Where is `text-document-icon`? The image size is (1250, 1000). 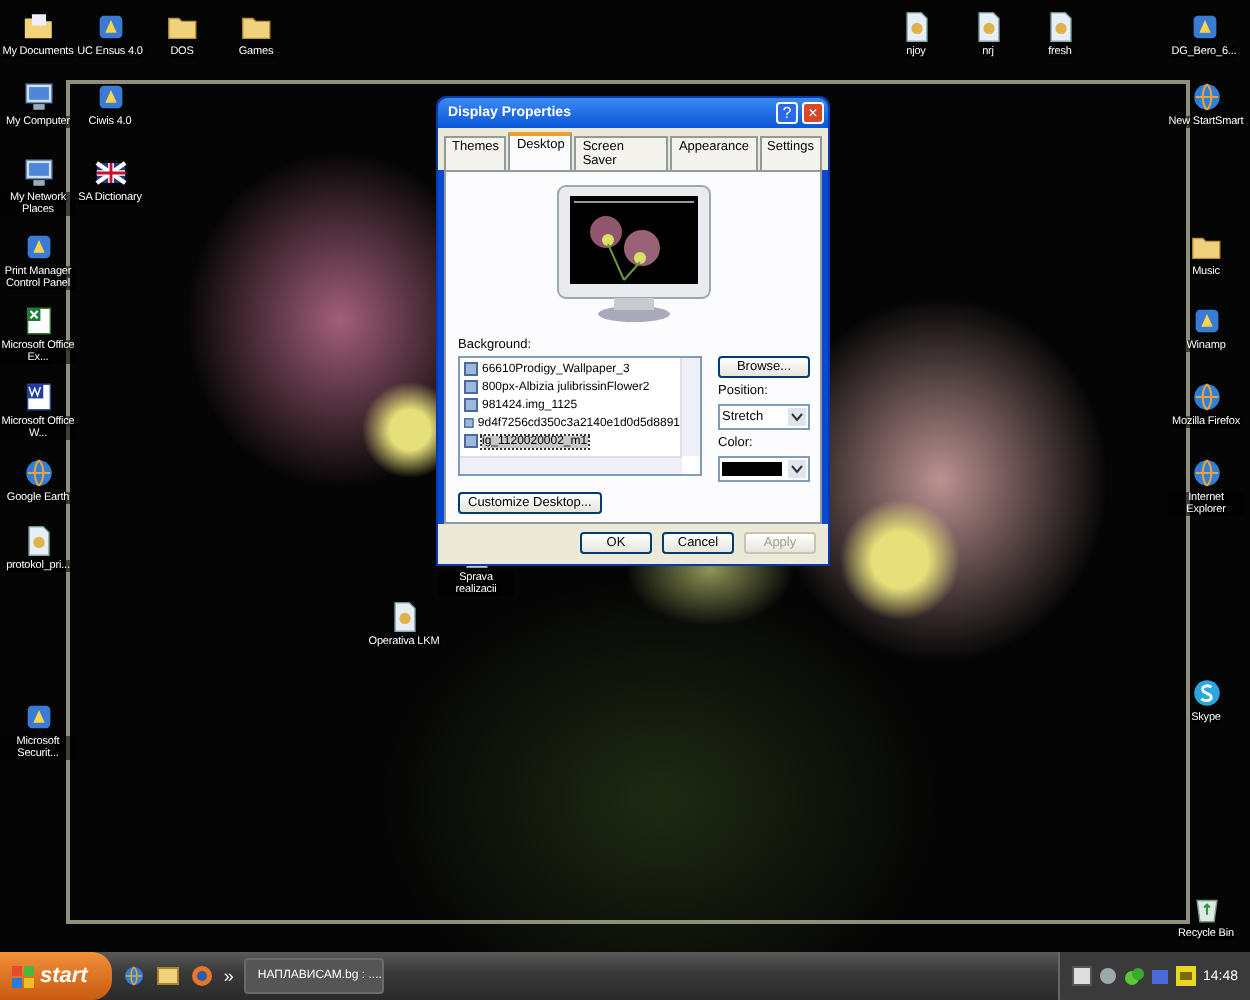 text-document-icon is located at coordinates (38, 397).